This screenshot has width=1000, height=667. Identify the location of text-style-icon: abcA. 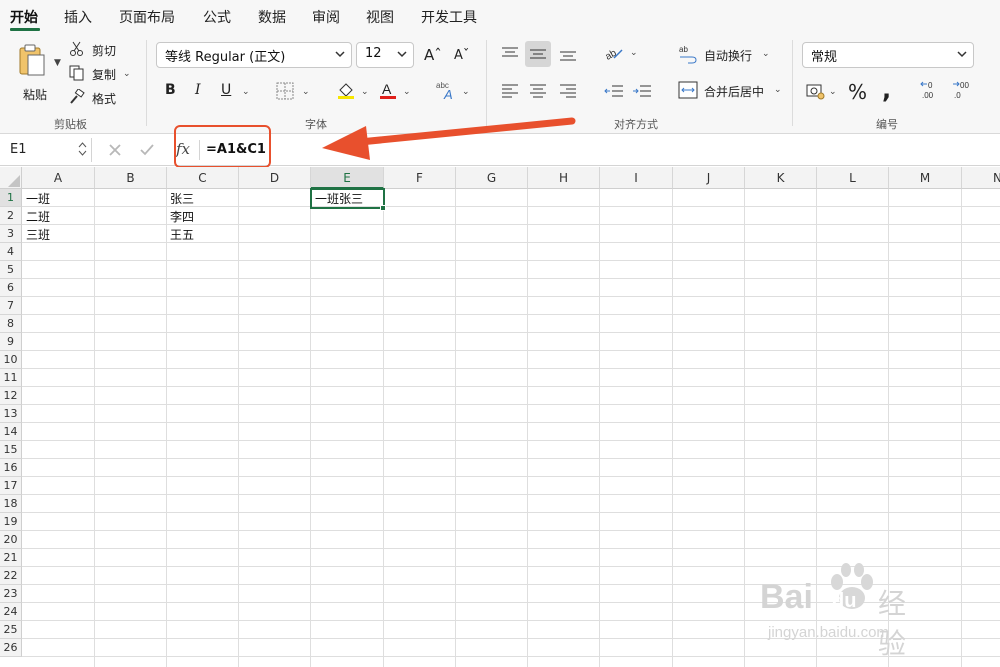
(447, 90).